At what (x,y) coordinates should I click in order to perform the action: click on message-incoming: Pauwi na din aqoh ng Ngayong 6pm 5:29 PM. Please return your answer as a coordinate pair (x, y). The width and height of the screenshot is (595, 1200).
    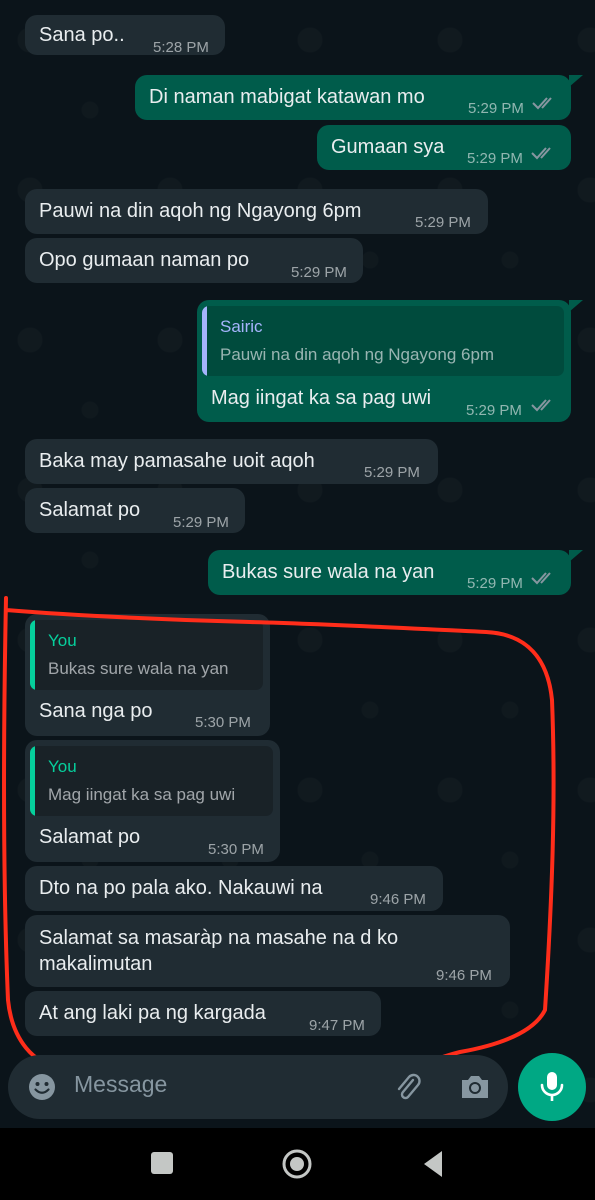
    Looking at the image, I should click on (256, 211).